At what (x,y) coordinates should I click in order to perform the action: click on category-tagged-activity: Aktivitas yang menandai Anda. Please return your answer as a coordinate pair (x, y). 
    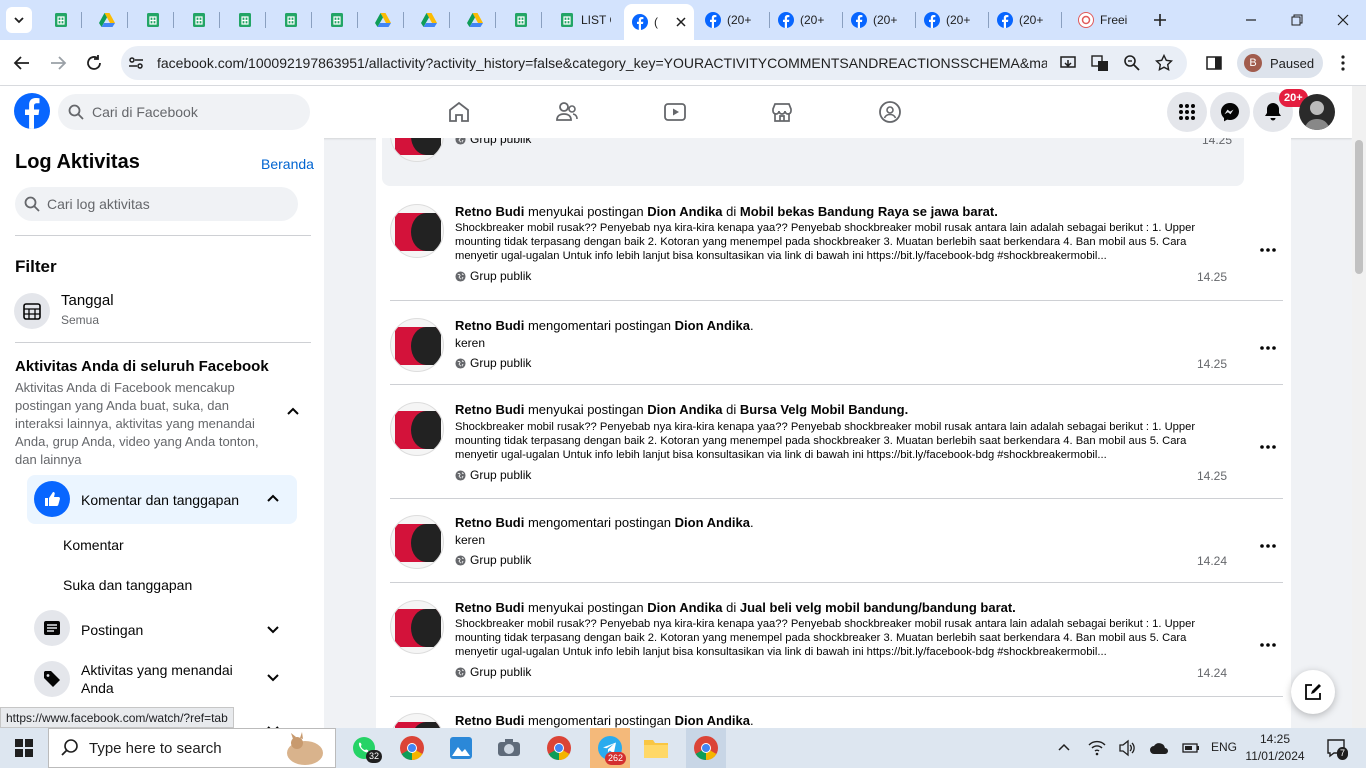
    Looking at the image, I should click on (166, 679).